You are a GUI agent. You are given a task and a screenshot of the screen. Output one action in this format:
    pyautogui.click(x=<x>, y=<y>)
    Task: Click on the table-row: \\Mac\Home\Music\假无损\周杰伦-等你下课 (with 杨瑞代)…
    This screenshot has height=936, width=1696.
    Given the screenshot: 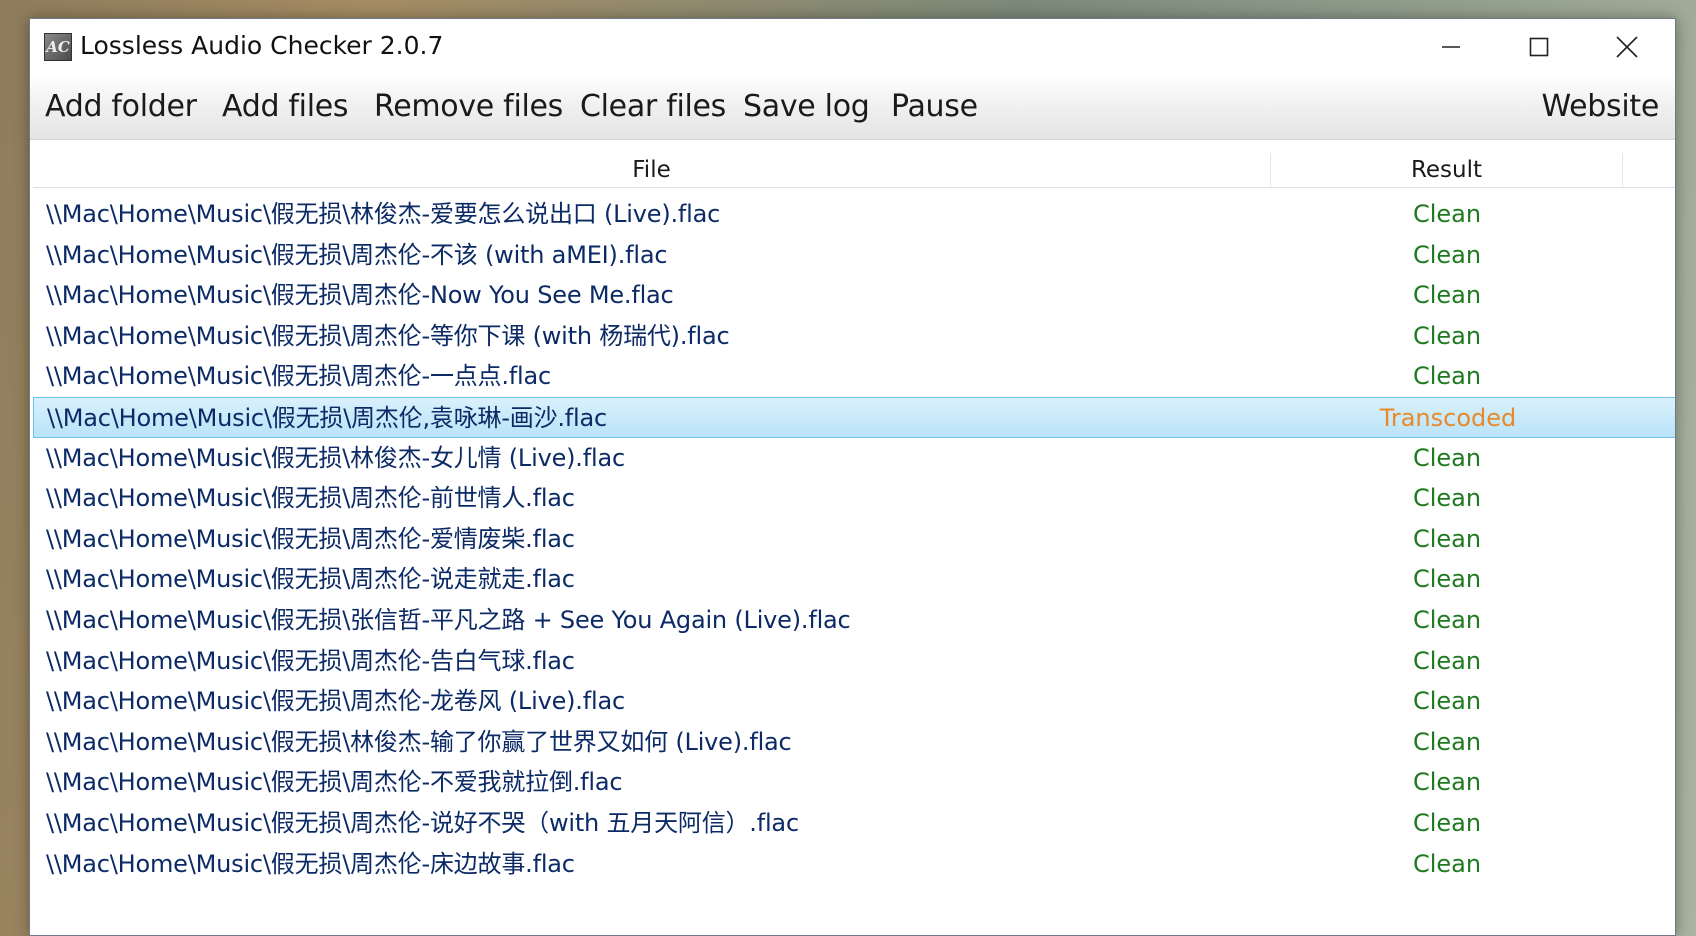 What is the action you would take?
    pyautogui.click(x=854, y=336)
    